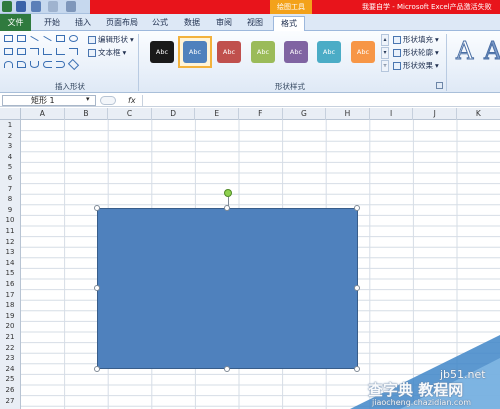  I want to click on resize-handle-bottom-left, so click(97, 369).